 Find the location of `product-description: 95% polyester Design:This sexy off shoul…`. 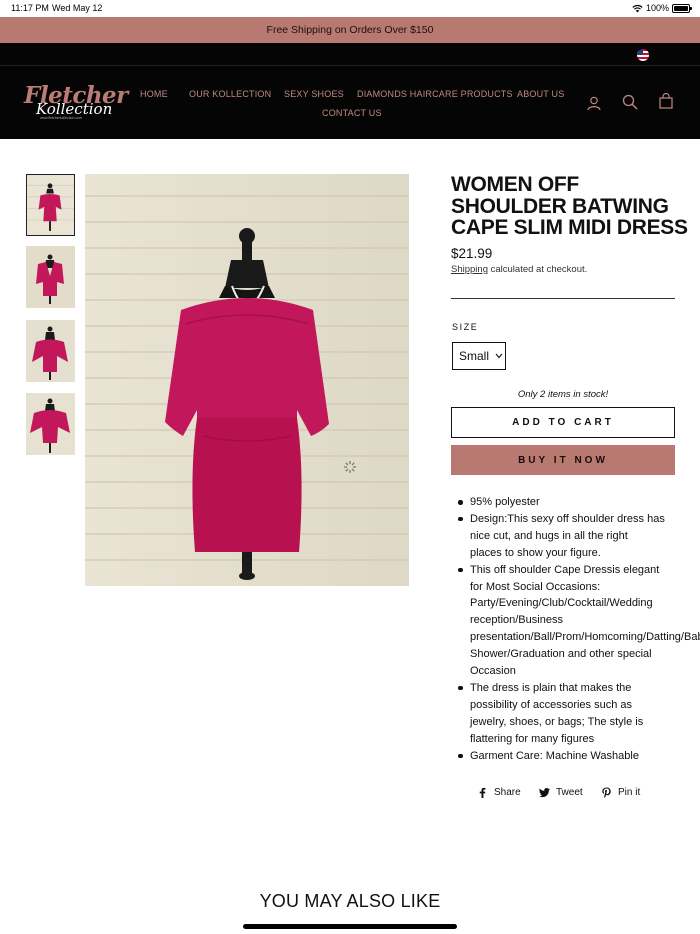

product-description: 95% polyester Design:This sexy off shoul… is located at coordinates (579, 629).